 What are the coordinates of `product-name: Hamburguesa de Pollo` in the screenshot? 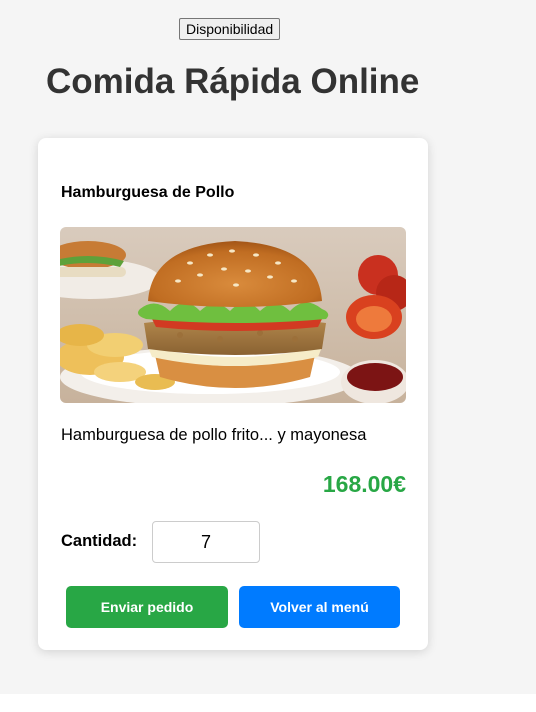 It's located at (148, 192).